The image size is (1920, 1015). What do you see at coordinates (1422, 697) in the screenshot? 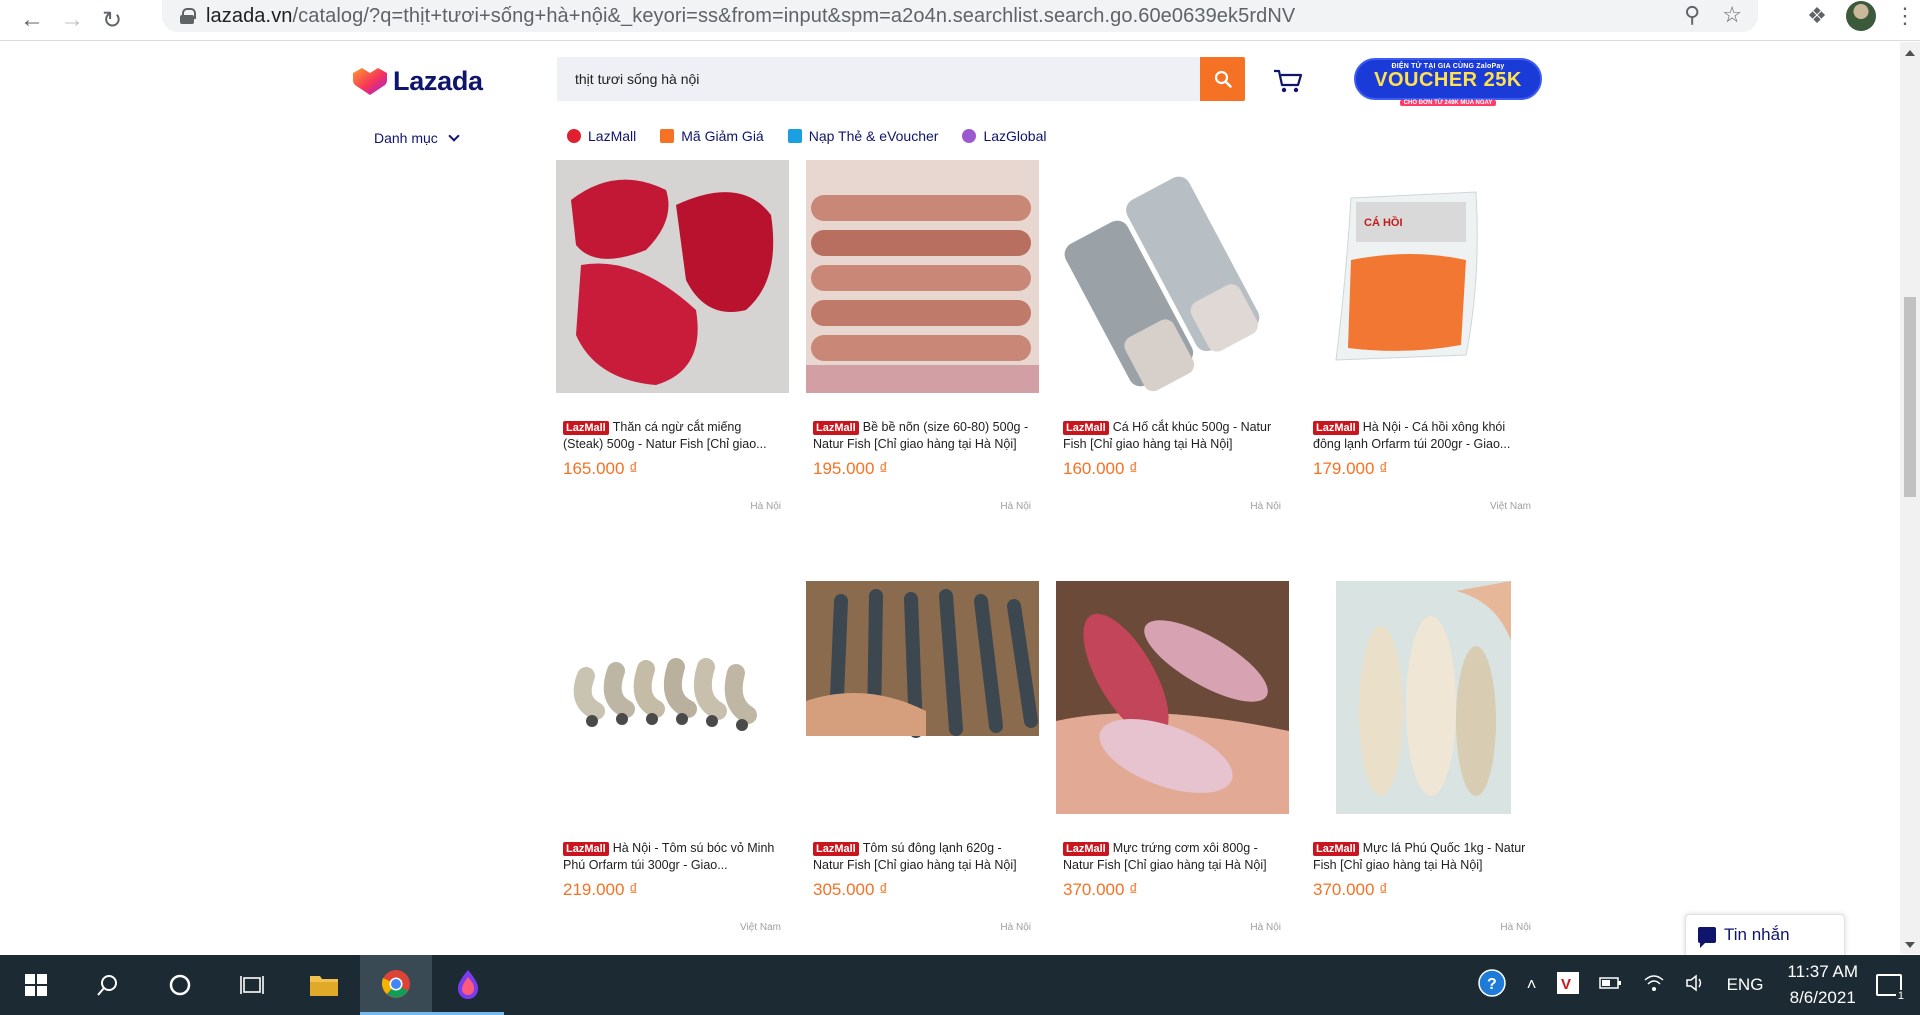
I see `product-image-squid` at bounding box center [1422, 697].